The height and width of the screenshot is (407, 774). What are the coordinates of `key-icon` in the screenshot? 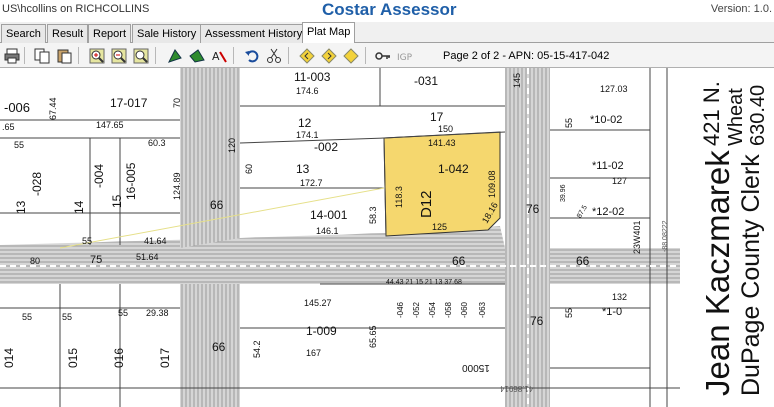 It's located at (382, 55).